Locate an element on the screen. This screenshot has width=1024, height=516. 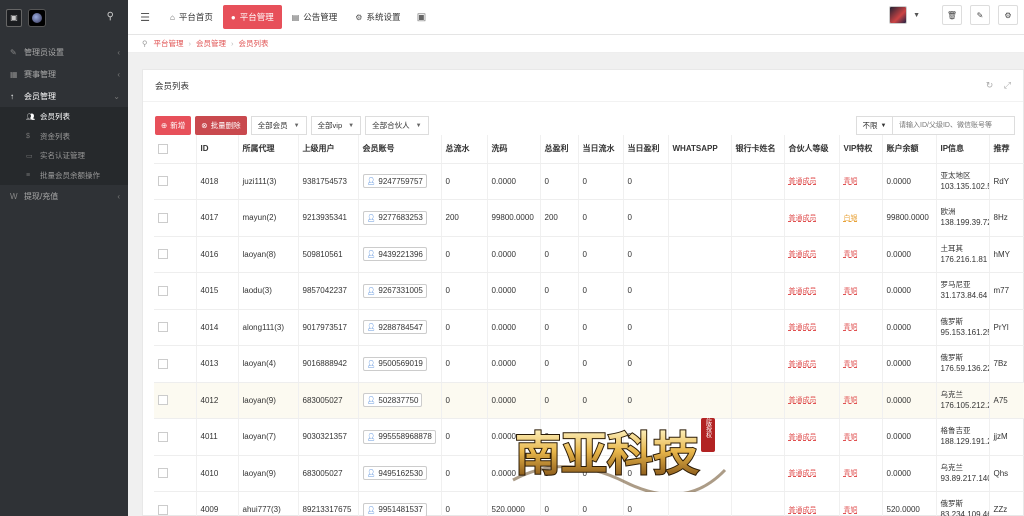
column-header: 会员账号 is located at coordinates (400, 149).